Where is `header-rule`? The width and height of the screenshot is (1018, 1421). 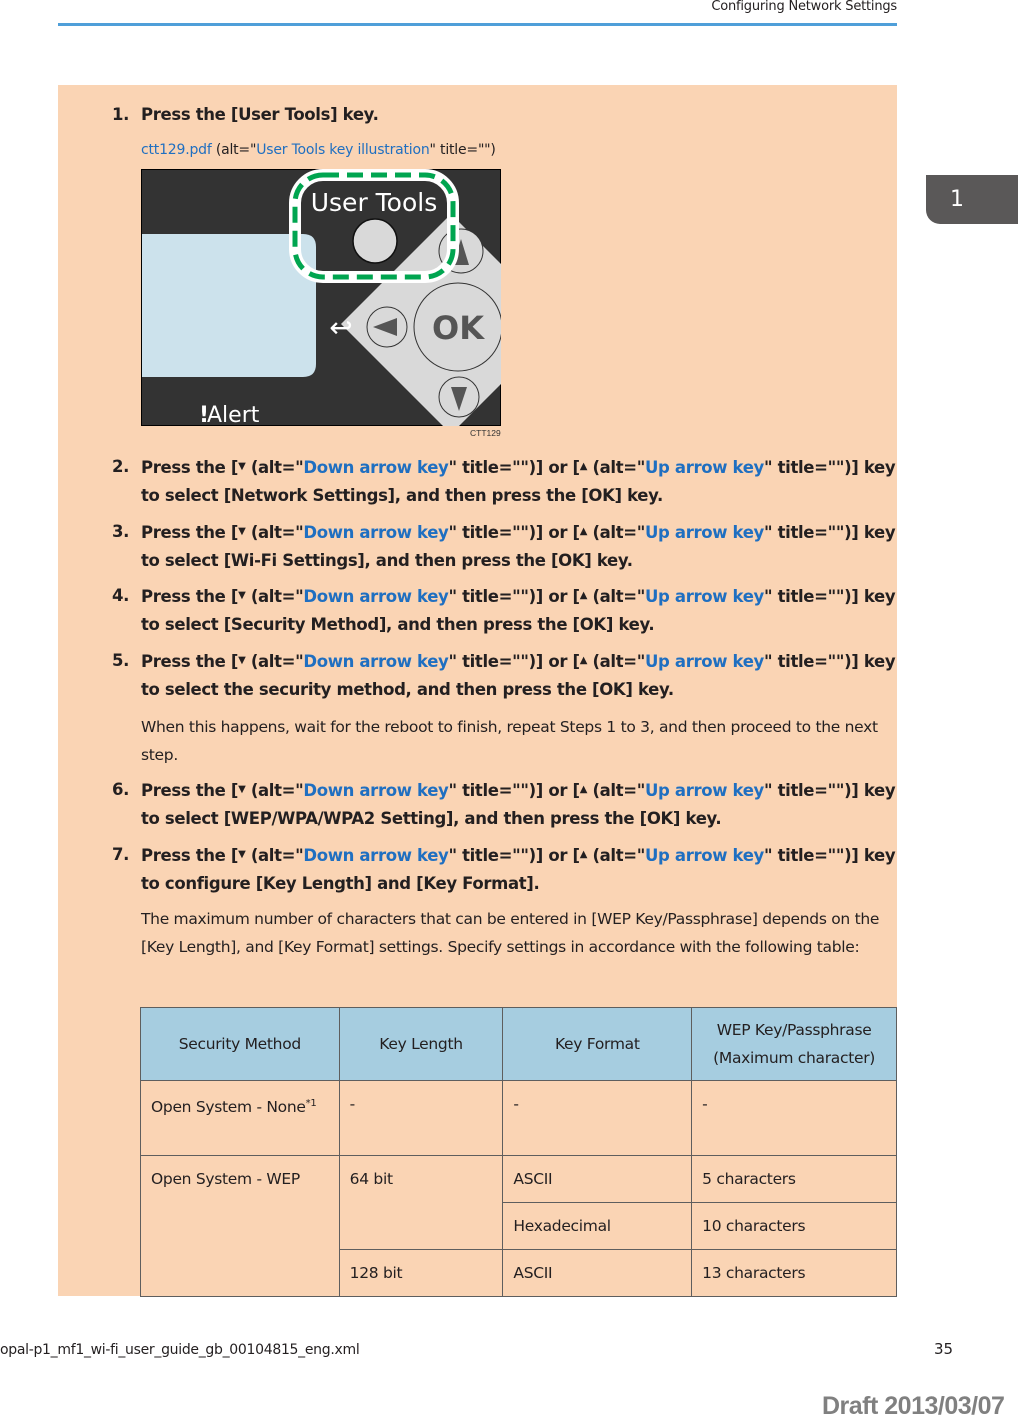
header-rule is located at coordinates (477, 24).